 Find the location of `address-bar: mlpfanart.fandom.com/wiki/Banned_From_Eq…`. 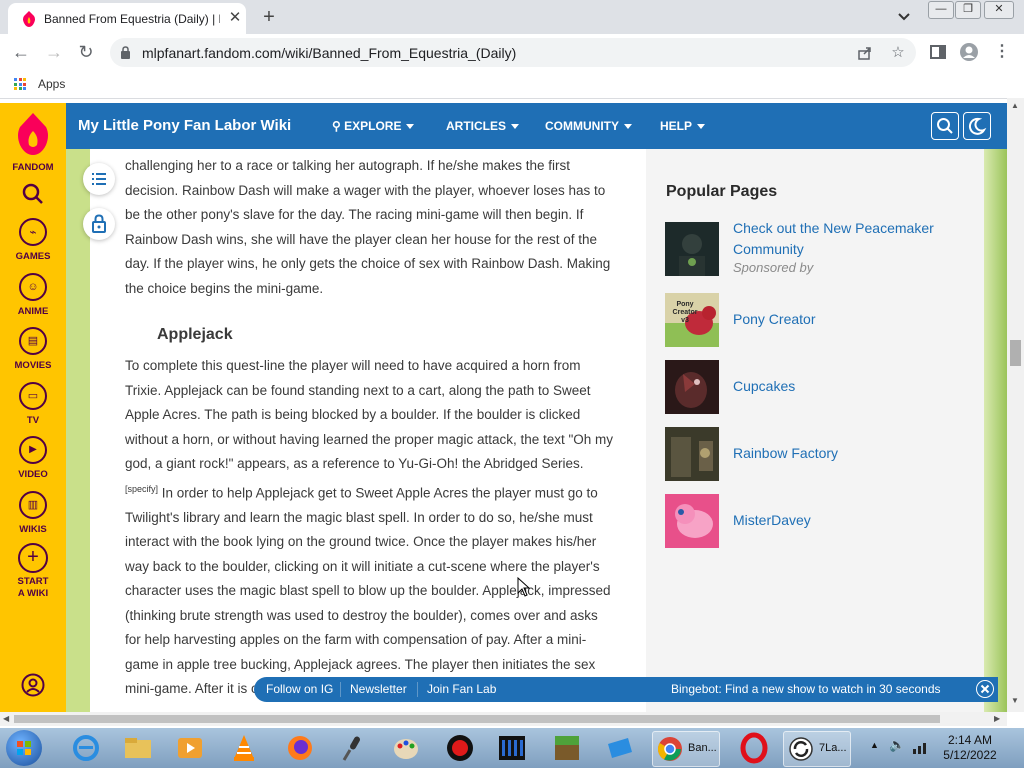

address-bar: mlpfanart.fandom.com/wiki/Banned_From_Eq… is located at coordinates (513, 52).